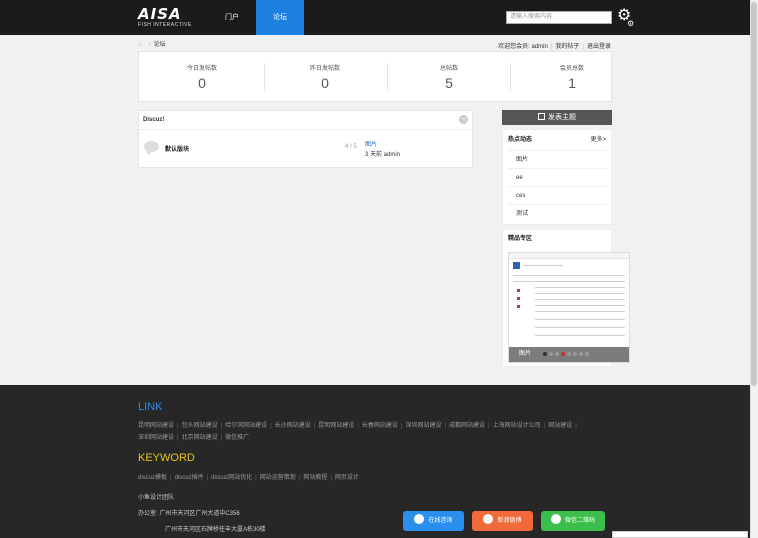  I want to click on keyword-link: 网站教程, so click(315, 478).